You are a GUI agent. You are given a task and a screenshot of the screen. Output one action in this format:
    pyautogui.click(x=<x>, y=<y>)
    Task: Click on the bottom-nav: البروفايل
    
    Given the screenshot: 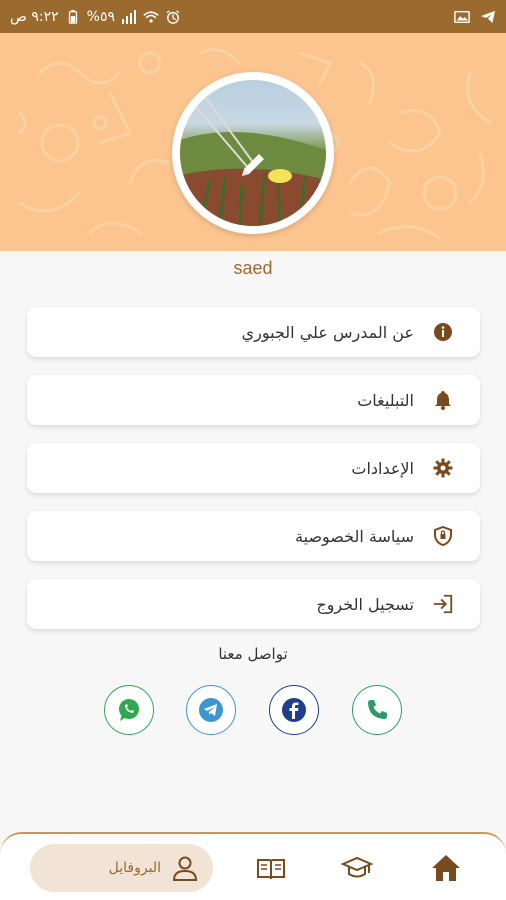 What is the action you would take?
    pyautogui.click(x=253, y=866)
    